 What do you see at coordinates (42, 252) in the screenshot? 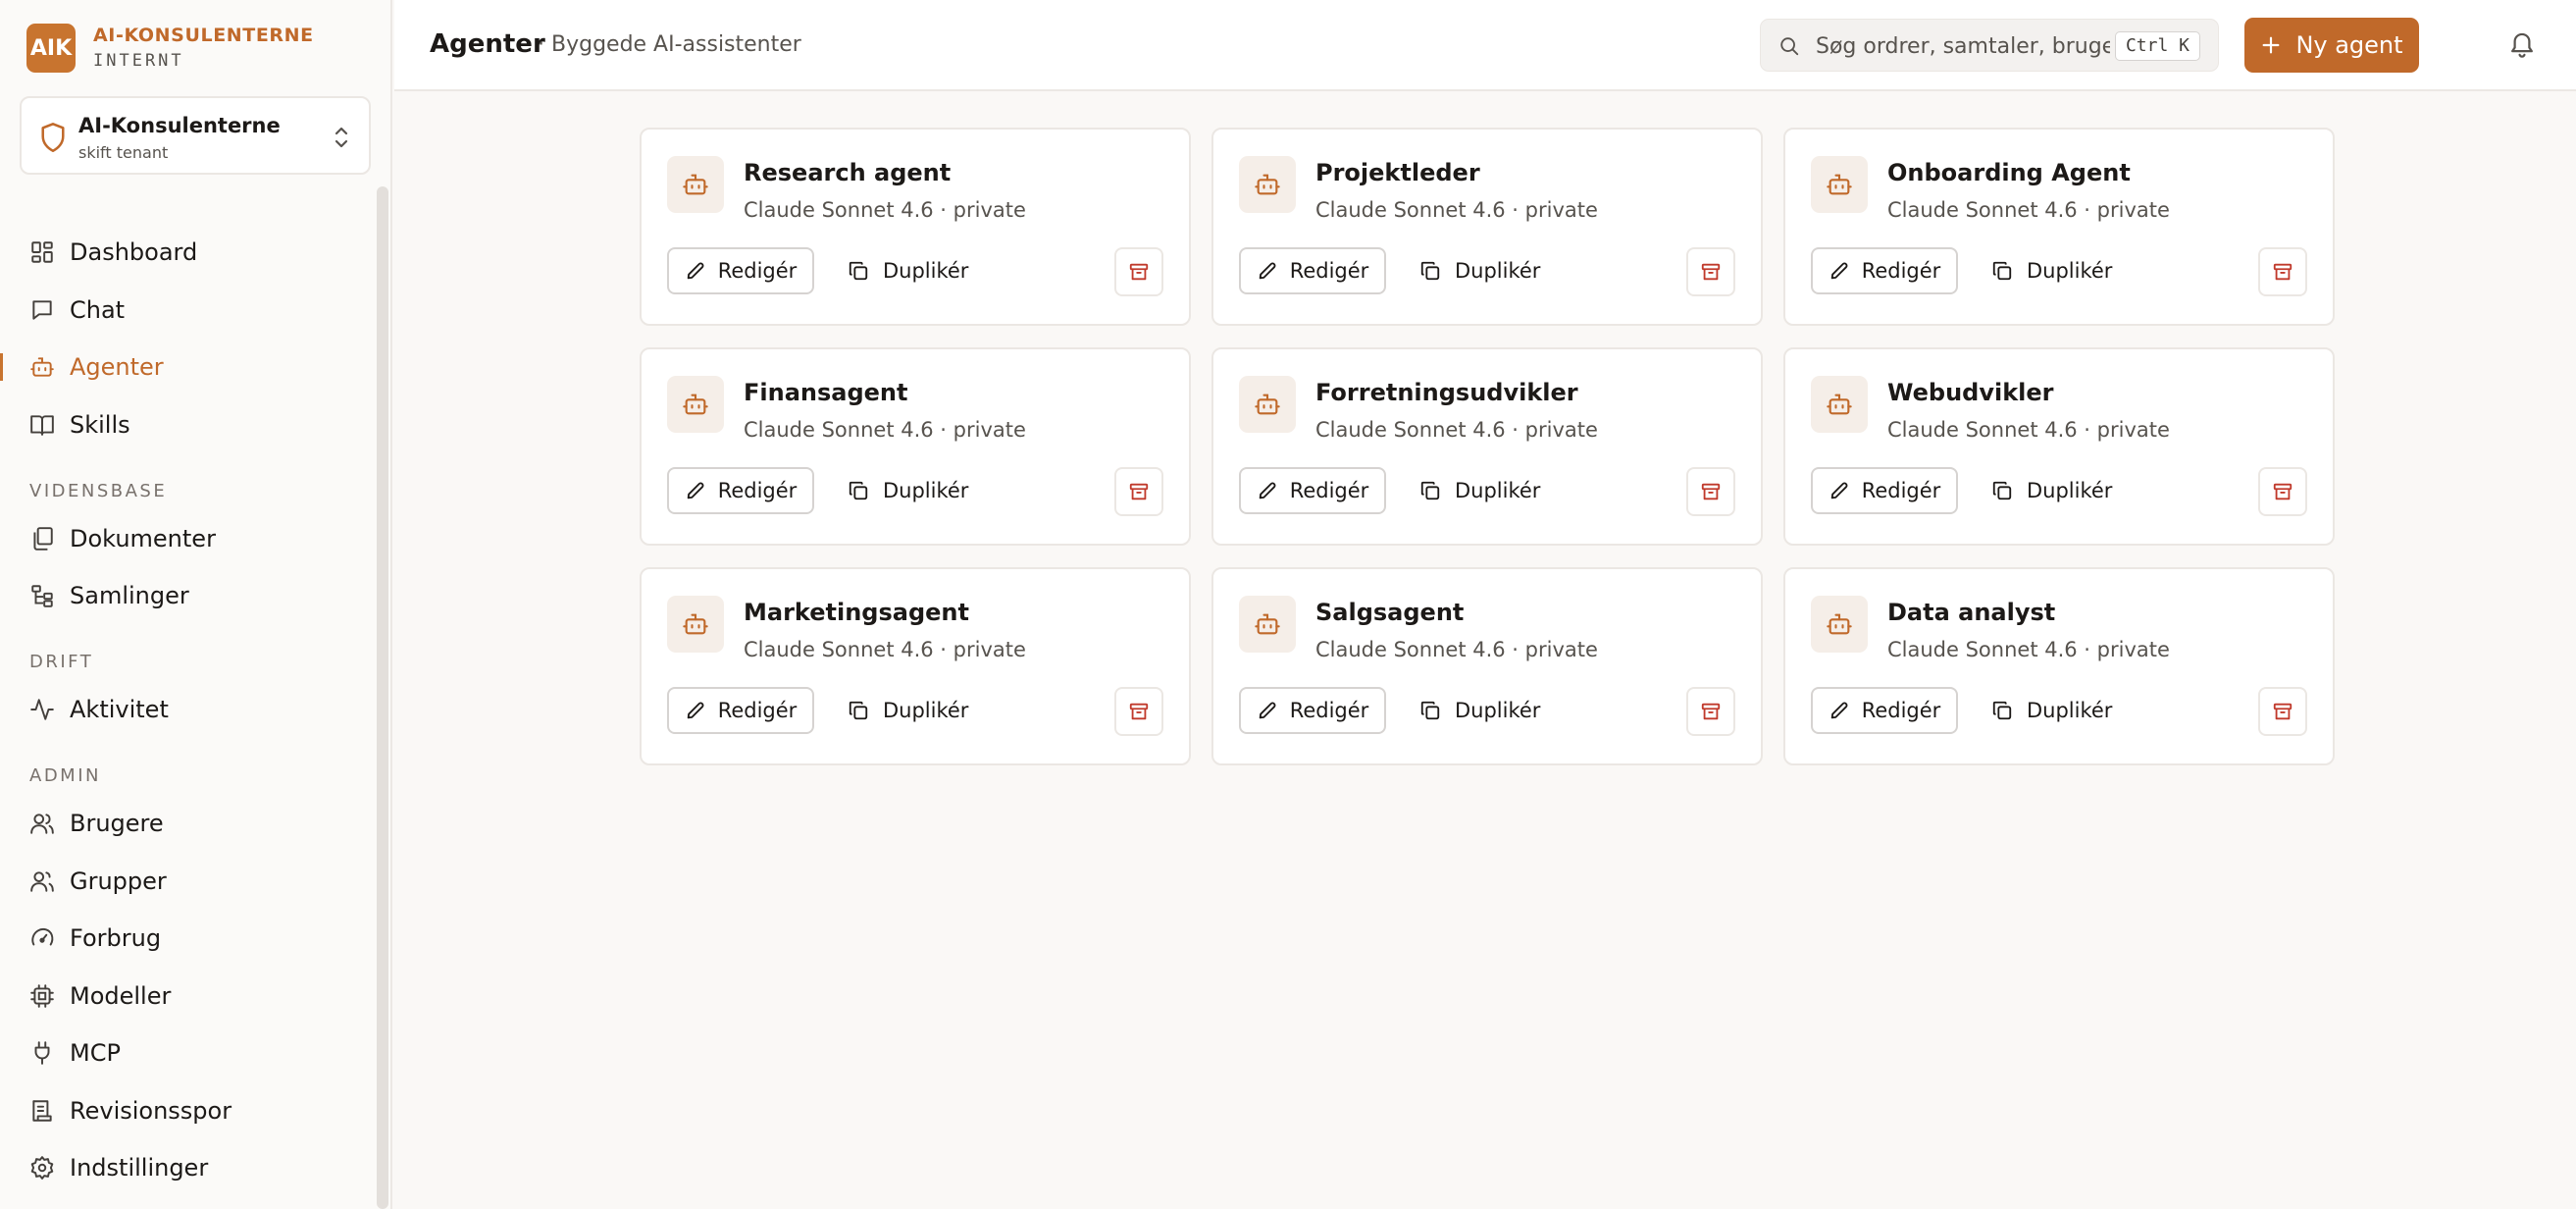
I see `dashboard-icon` at bounding box center [42, 252].